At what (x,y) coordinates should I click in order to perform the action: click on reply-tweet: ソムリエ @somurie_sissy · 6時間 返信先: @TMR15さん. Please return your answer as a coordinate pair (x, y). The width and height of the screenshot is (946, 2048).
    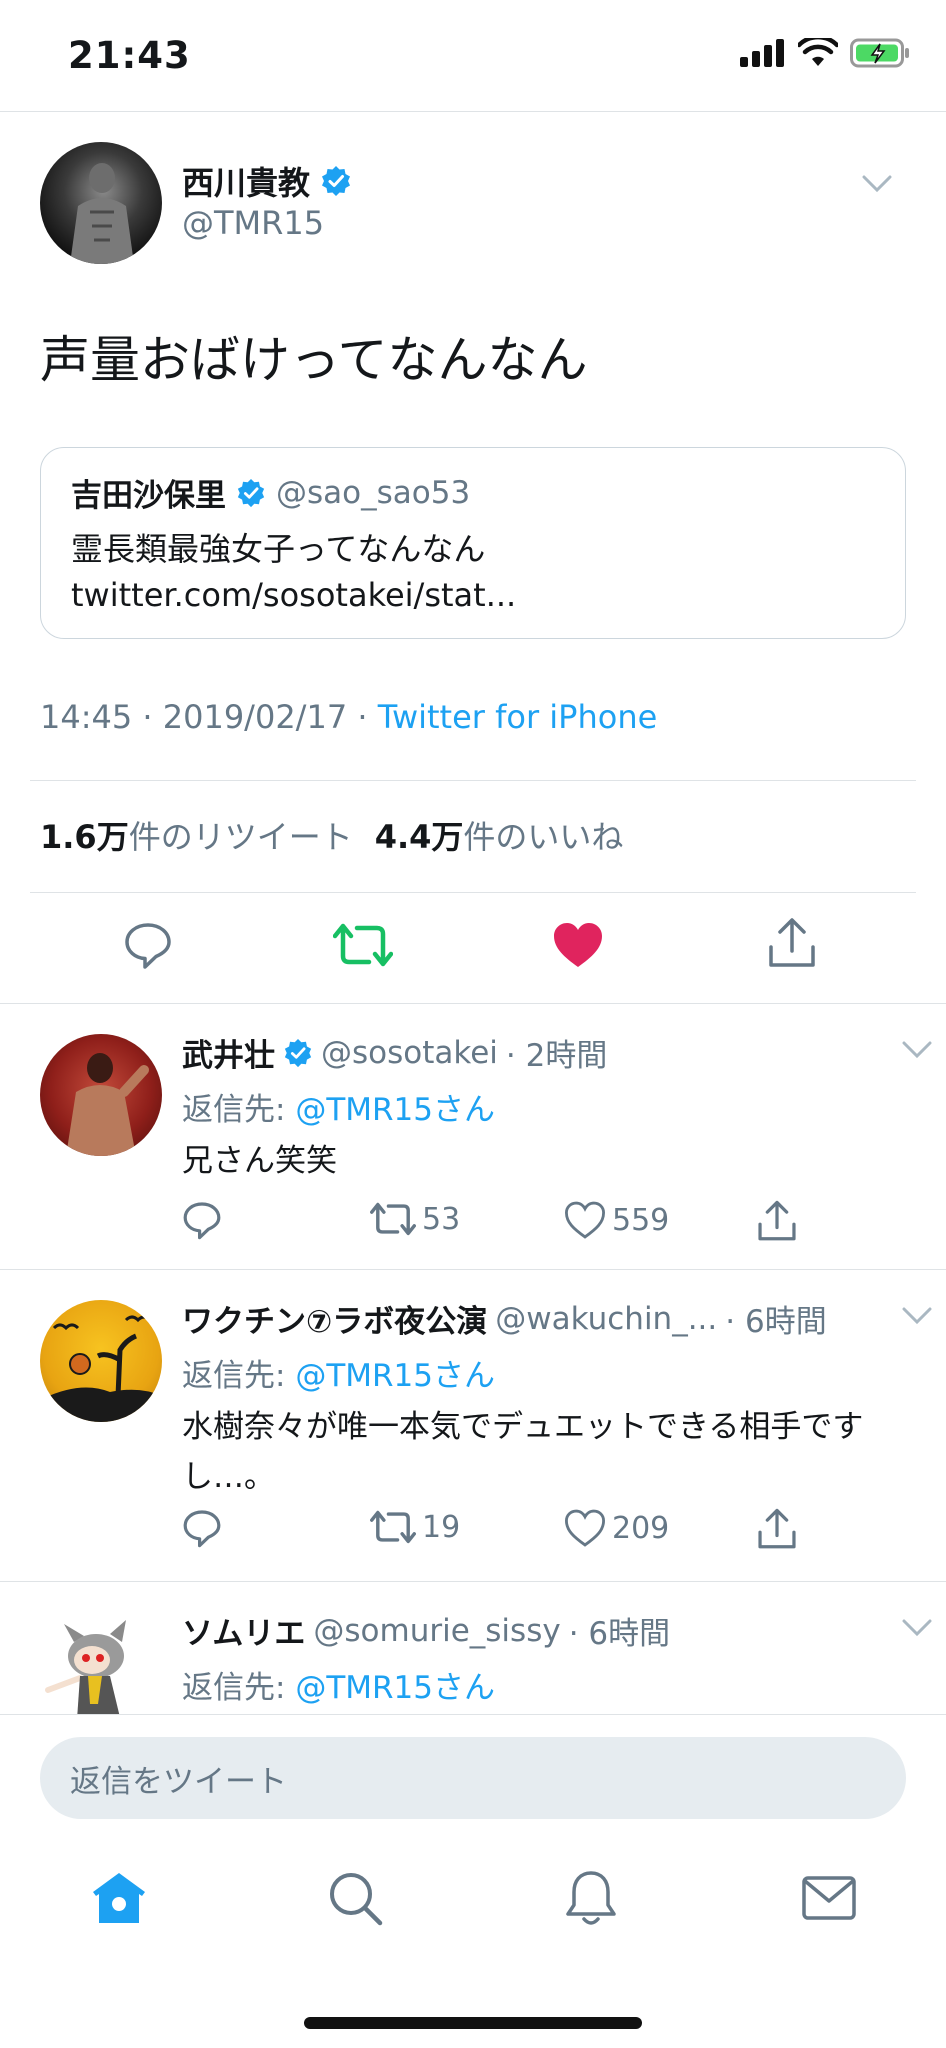
    Looking at the image, I should click on (473, 1648).